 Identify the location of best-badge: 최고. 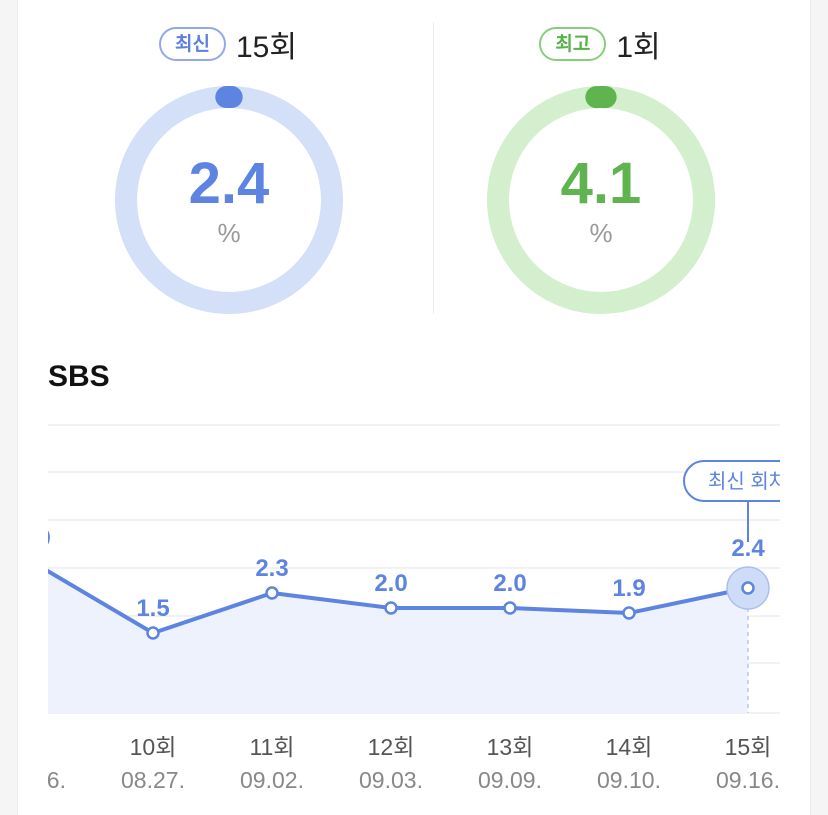
(573, 44).